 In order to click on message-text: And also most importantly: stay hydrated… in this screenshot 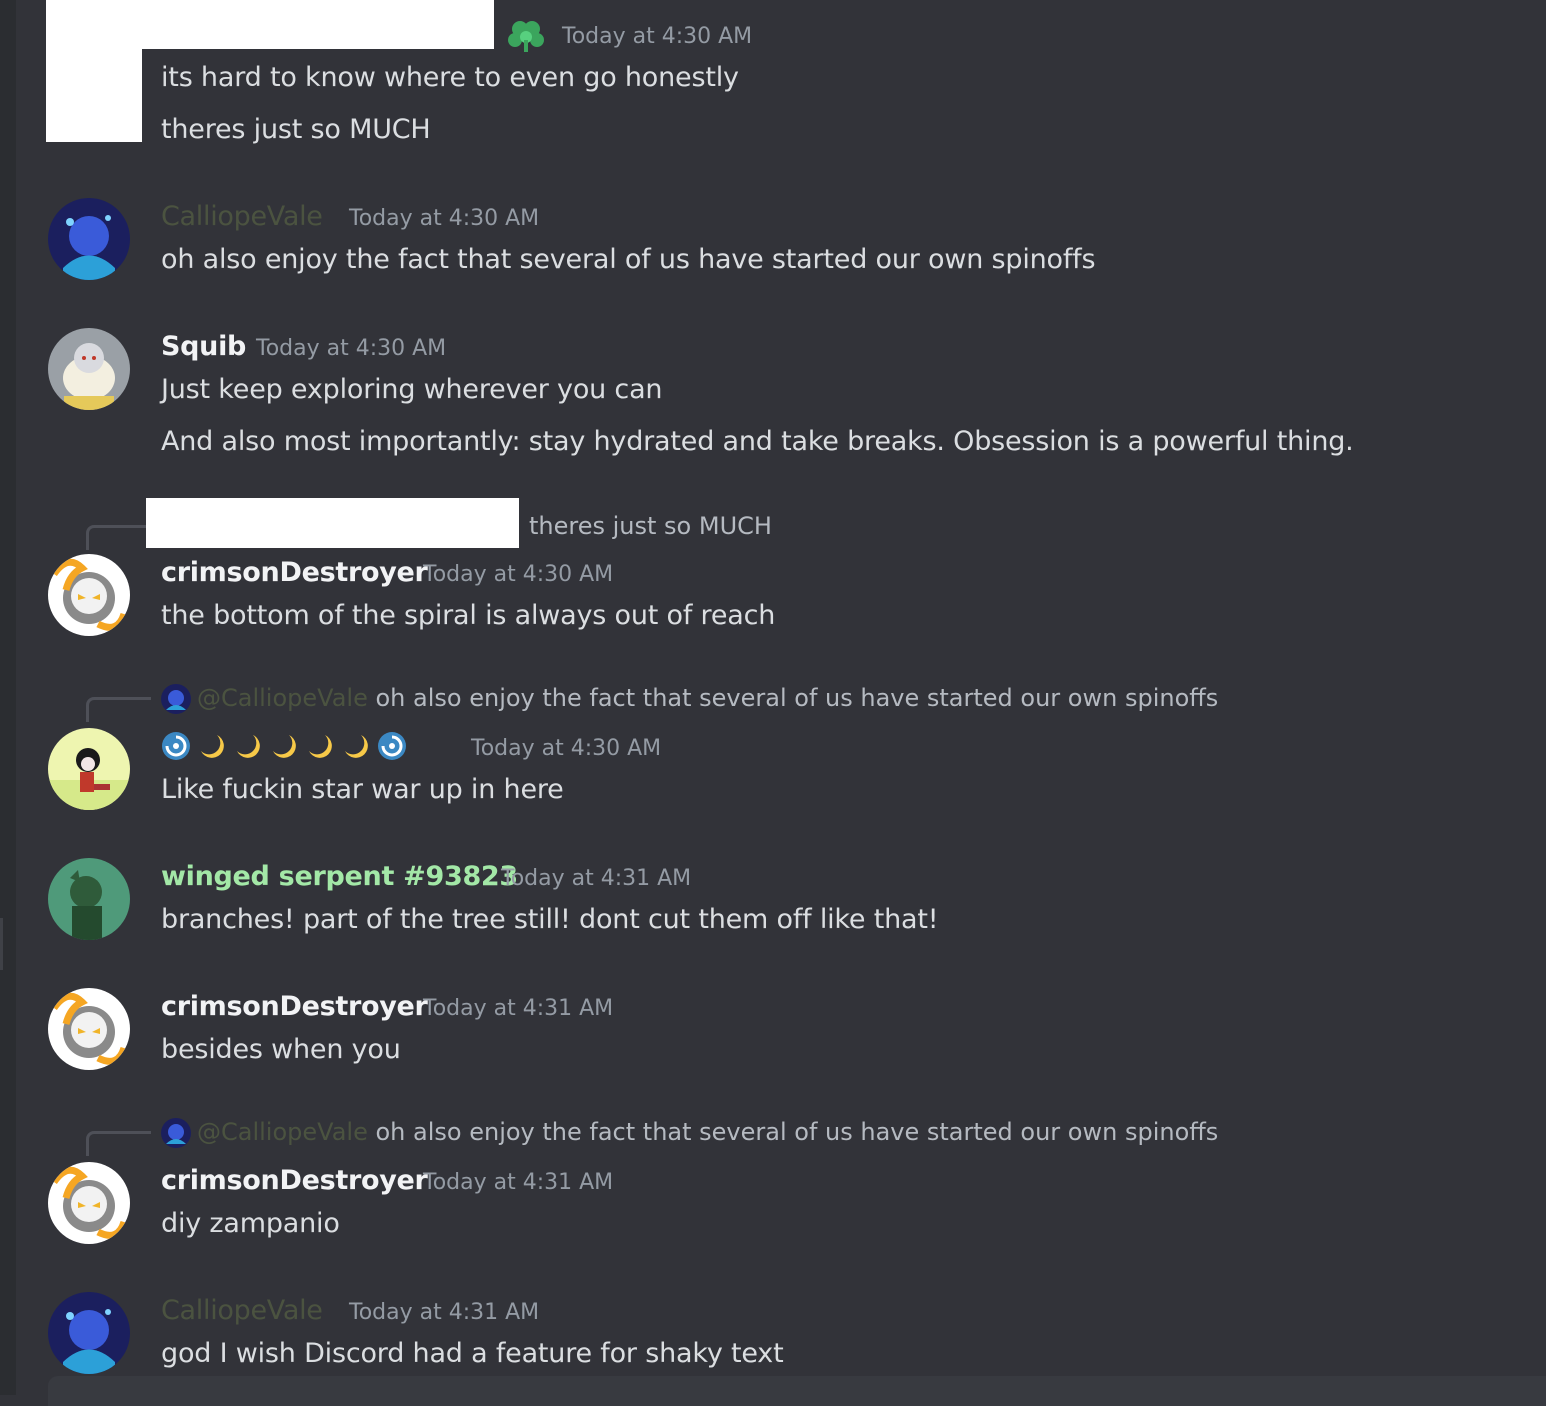, I will do `click(757, 441)`.